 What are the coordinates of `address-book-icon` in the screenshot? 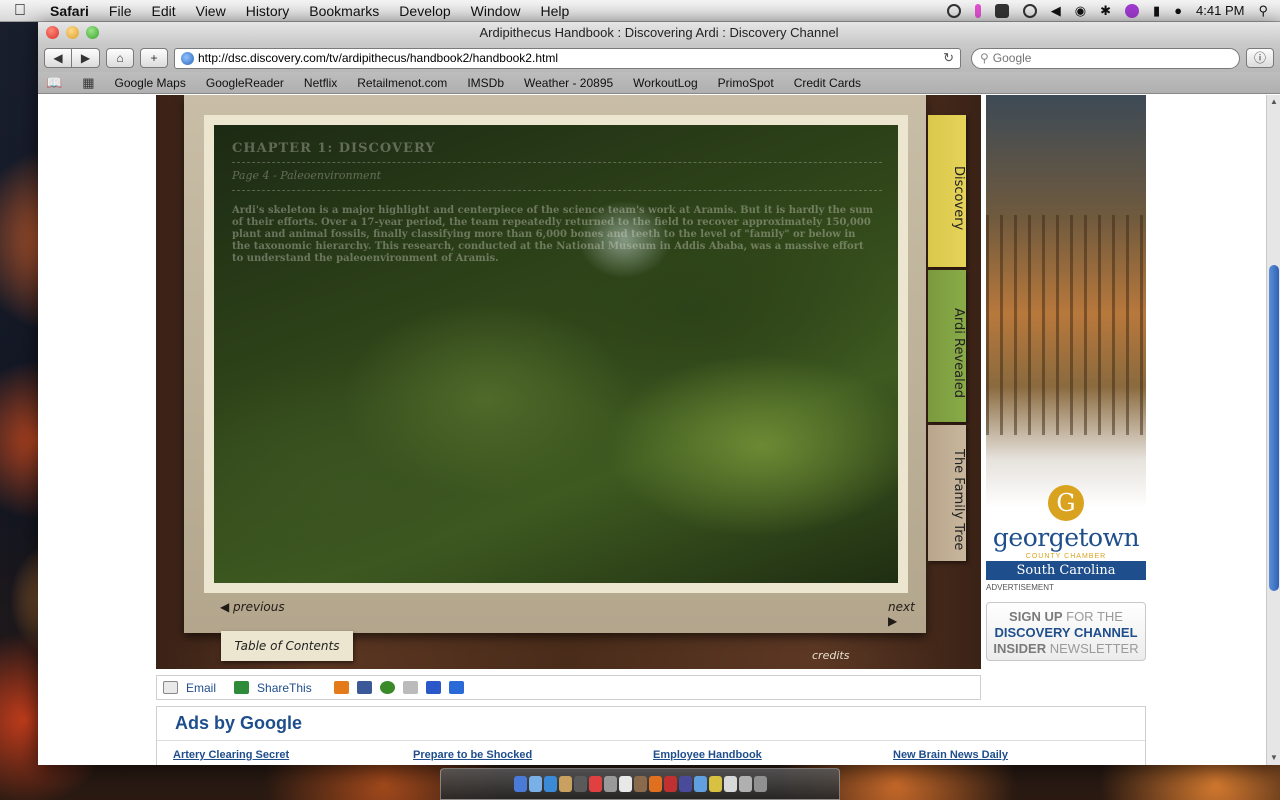 It's located at (565, 784).